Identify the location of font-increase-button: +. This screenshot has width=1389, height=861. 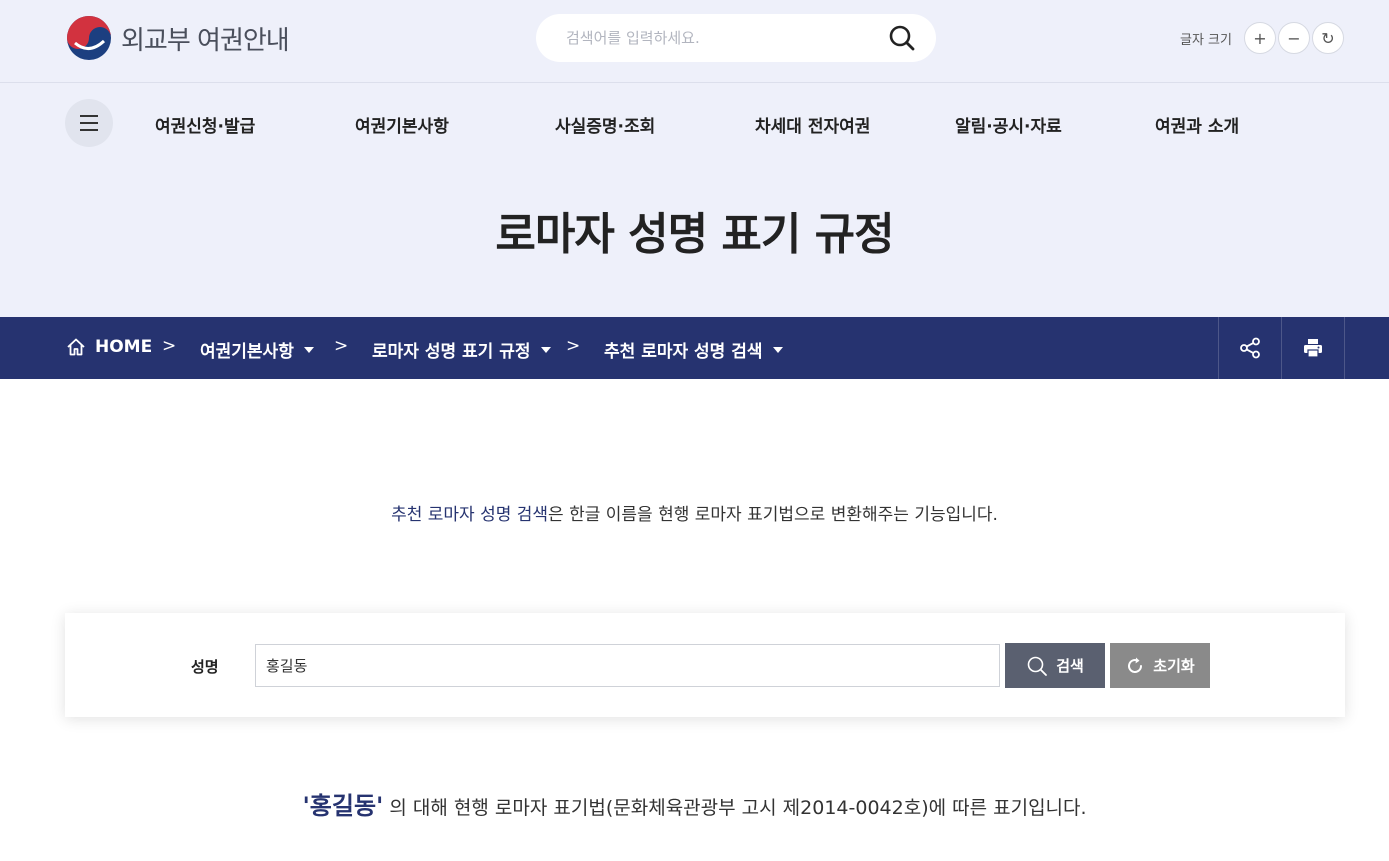
(1260, 38).